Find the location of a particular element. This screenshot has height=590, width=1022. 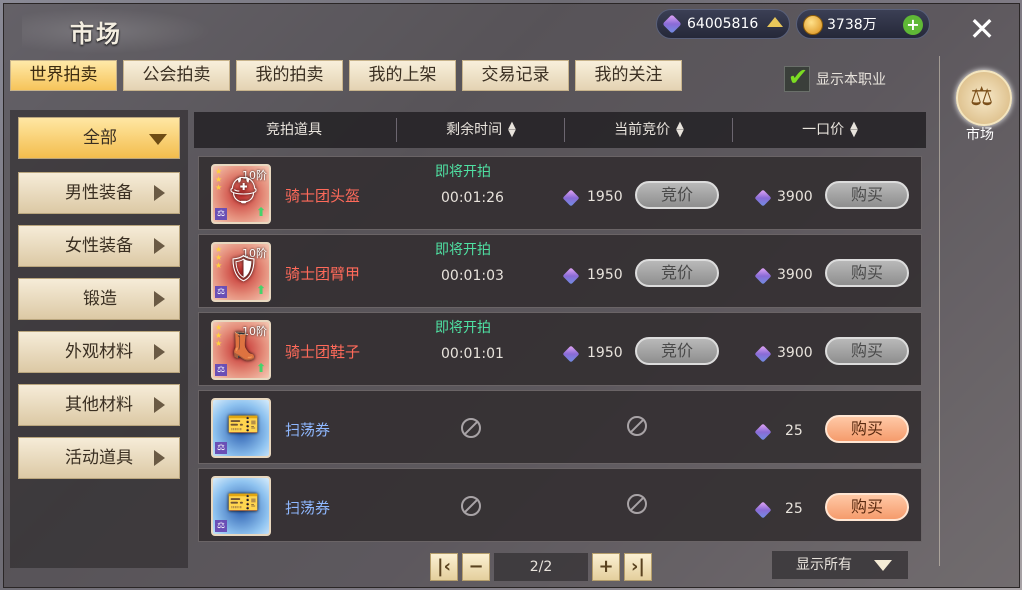

item-name: 骑士团臂甲 is located at coordinates (323, 274).